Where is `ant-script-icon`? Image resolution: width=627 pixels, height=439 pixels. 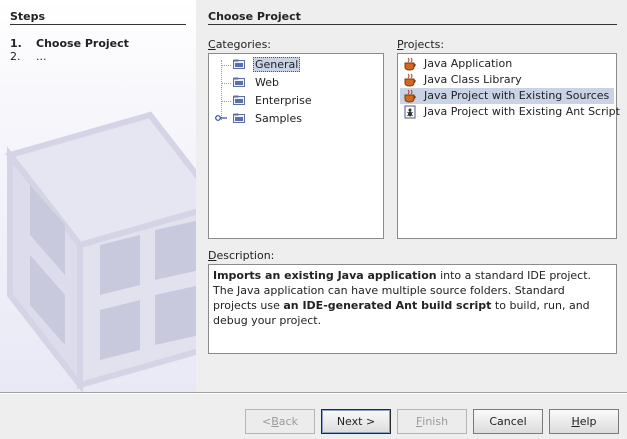
ant-script-icon is located at coordinates (410, 112).